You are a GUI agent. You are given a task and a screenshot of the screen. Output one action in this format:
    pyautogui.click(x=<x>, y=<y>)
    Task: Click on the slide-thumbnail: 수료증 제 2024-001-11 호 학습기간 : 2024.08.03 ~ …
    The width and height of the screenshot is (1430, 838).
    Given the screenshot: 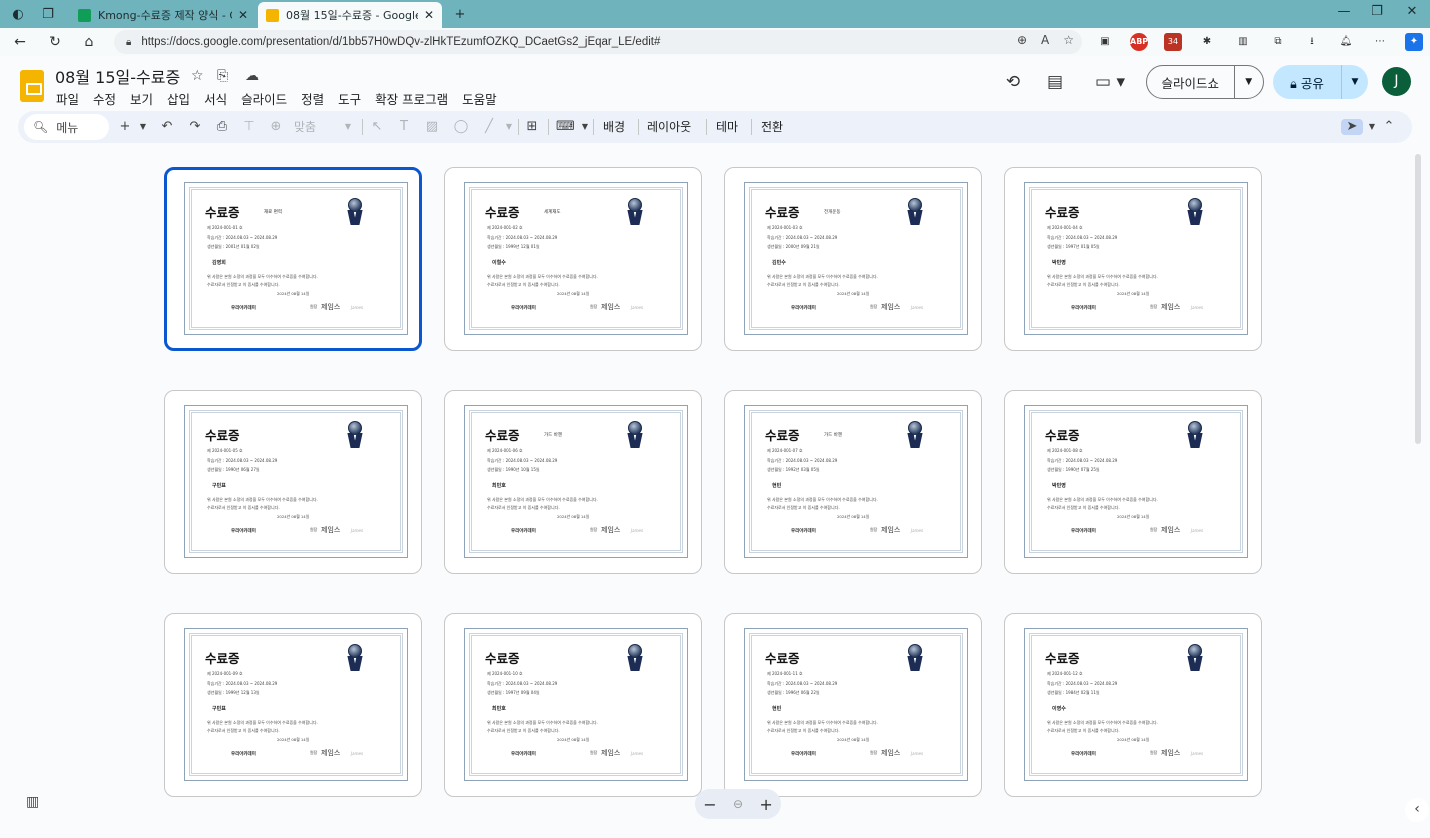 What is the action you would take?
    pyautogui.click(x=853, y=705)
    